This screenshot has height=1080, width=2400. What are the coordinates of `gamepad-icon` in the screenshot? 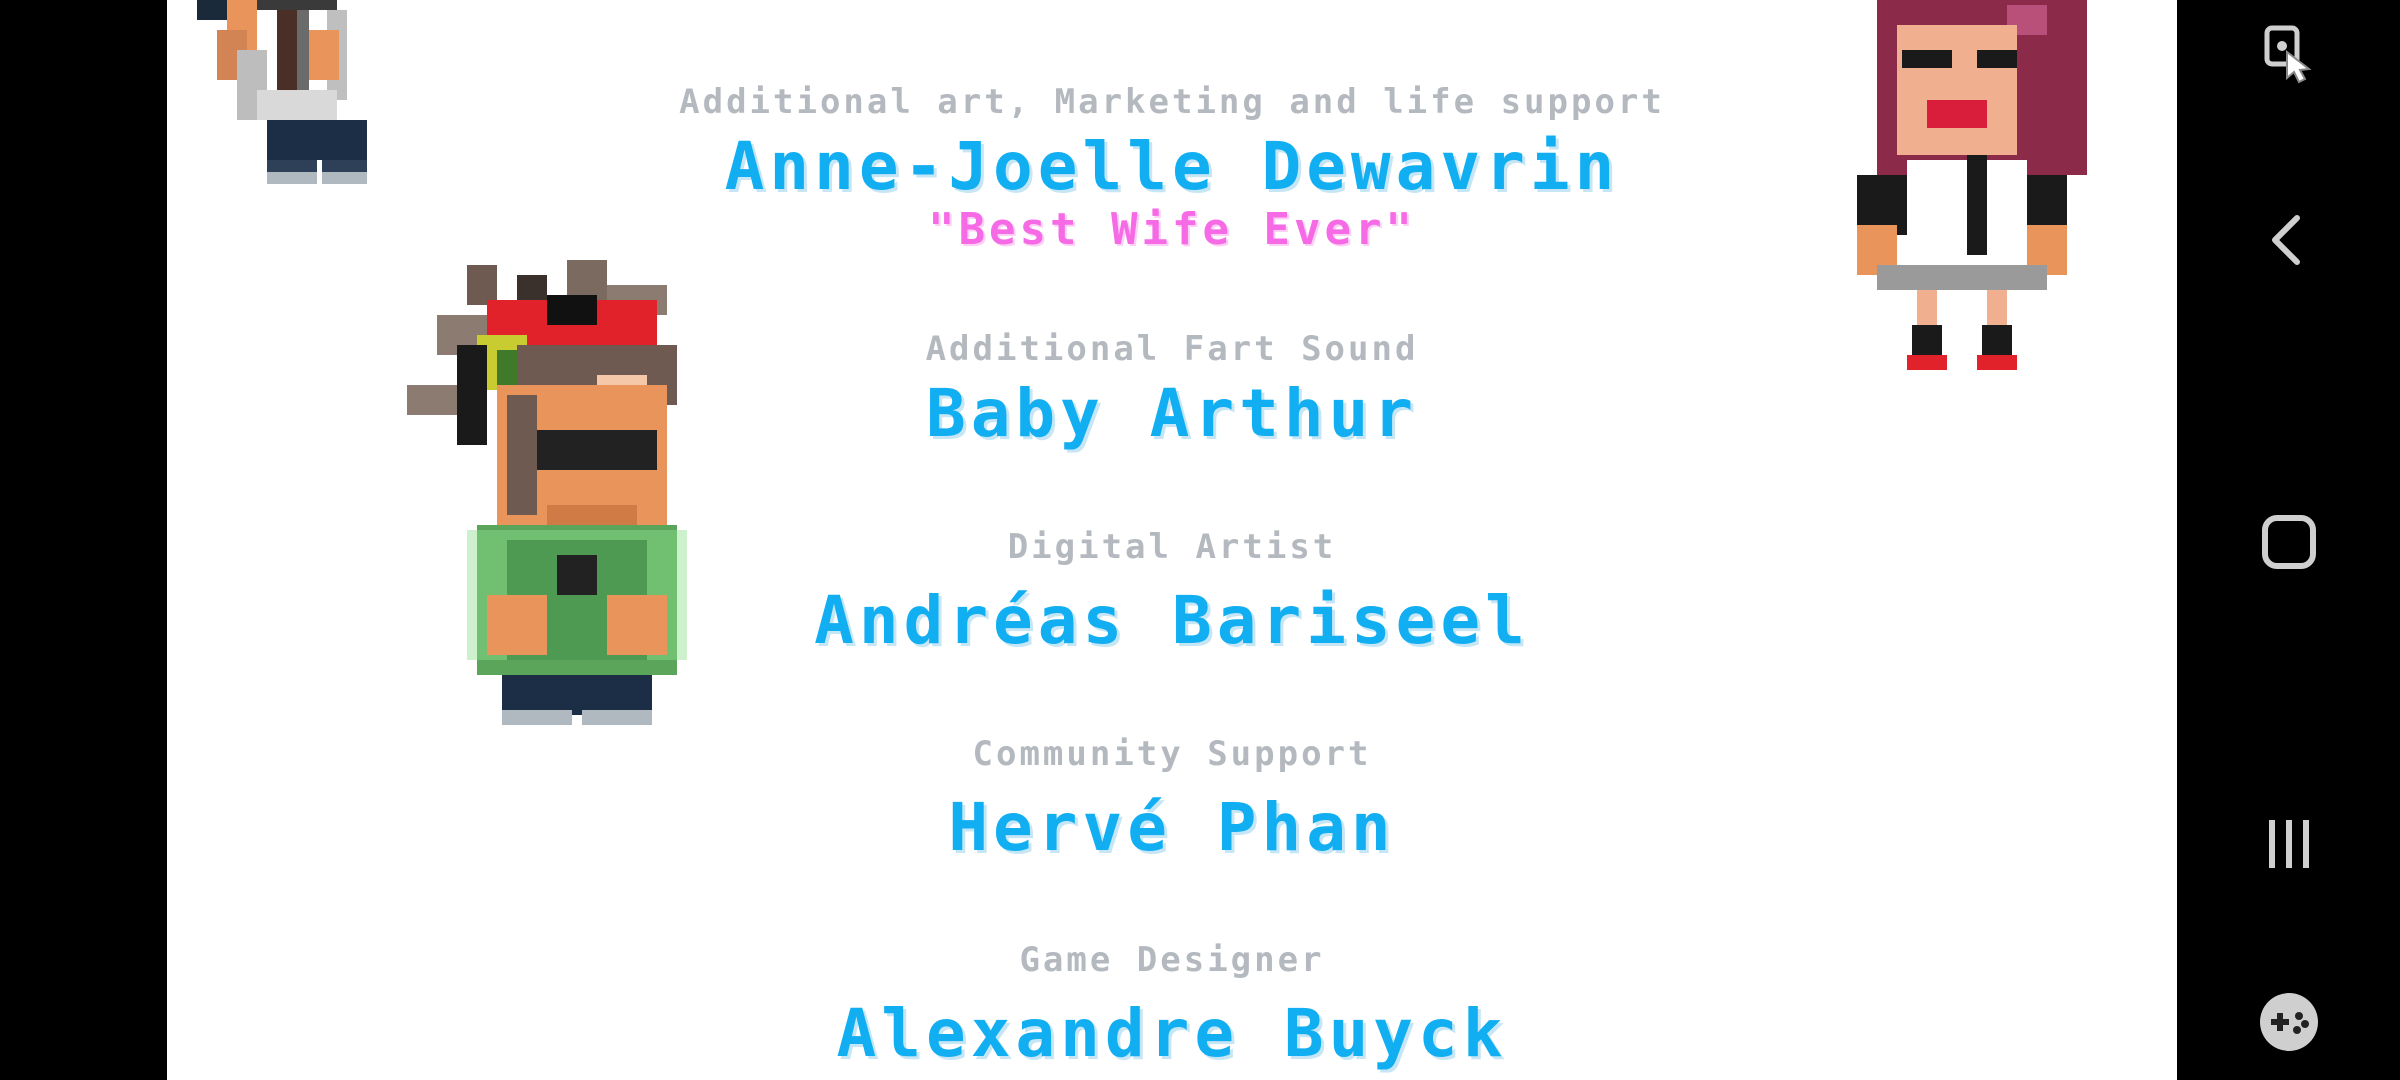 It's located at (2289, 1022).